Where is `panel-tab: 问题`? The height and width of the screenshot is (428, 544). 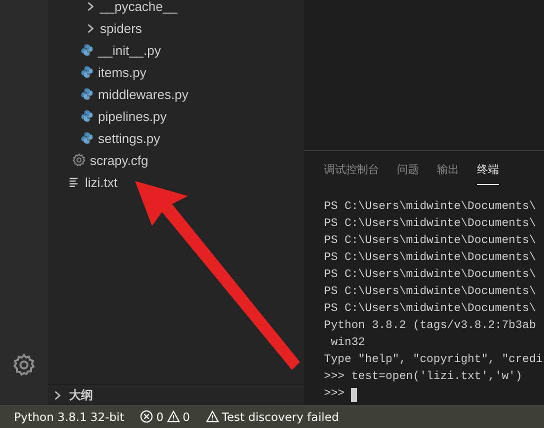
panel-tab: 问题 is located at coordinates (408, 173).